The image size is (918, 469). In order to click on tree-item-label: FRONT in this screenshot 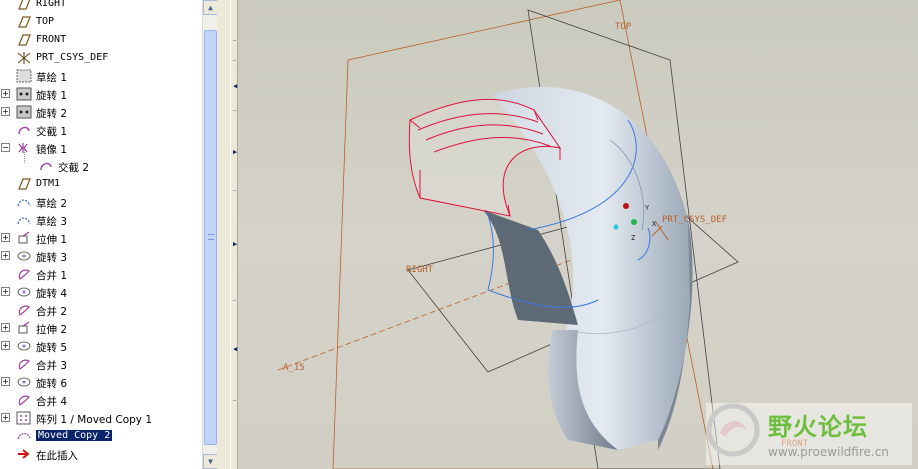, I will do `click(51, 39)`.